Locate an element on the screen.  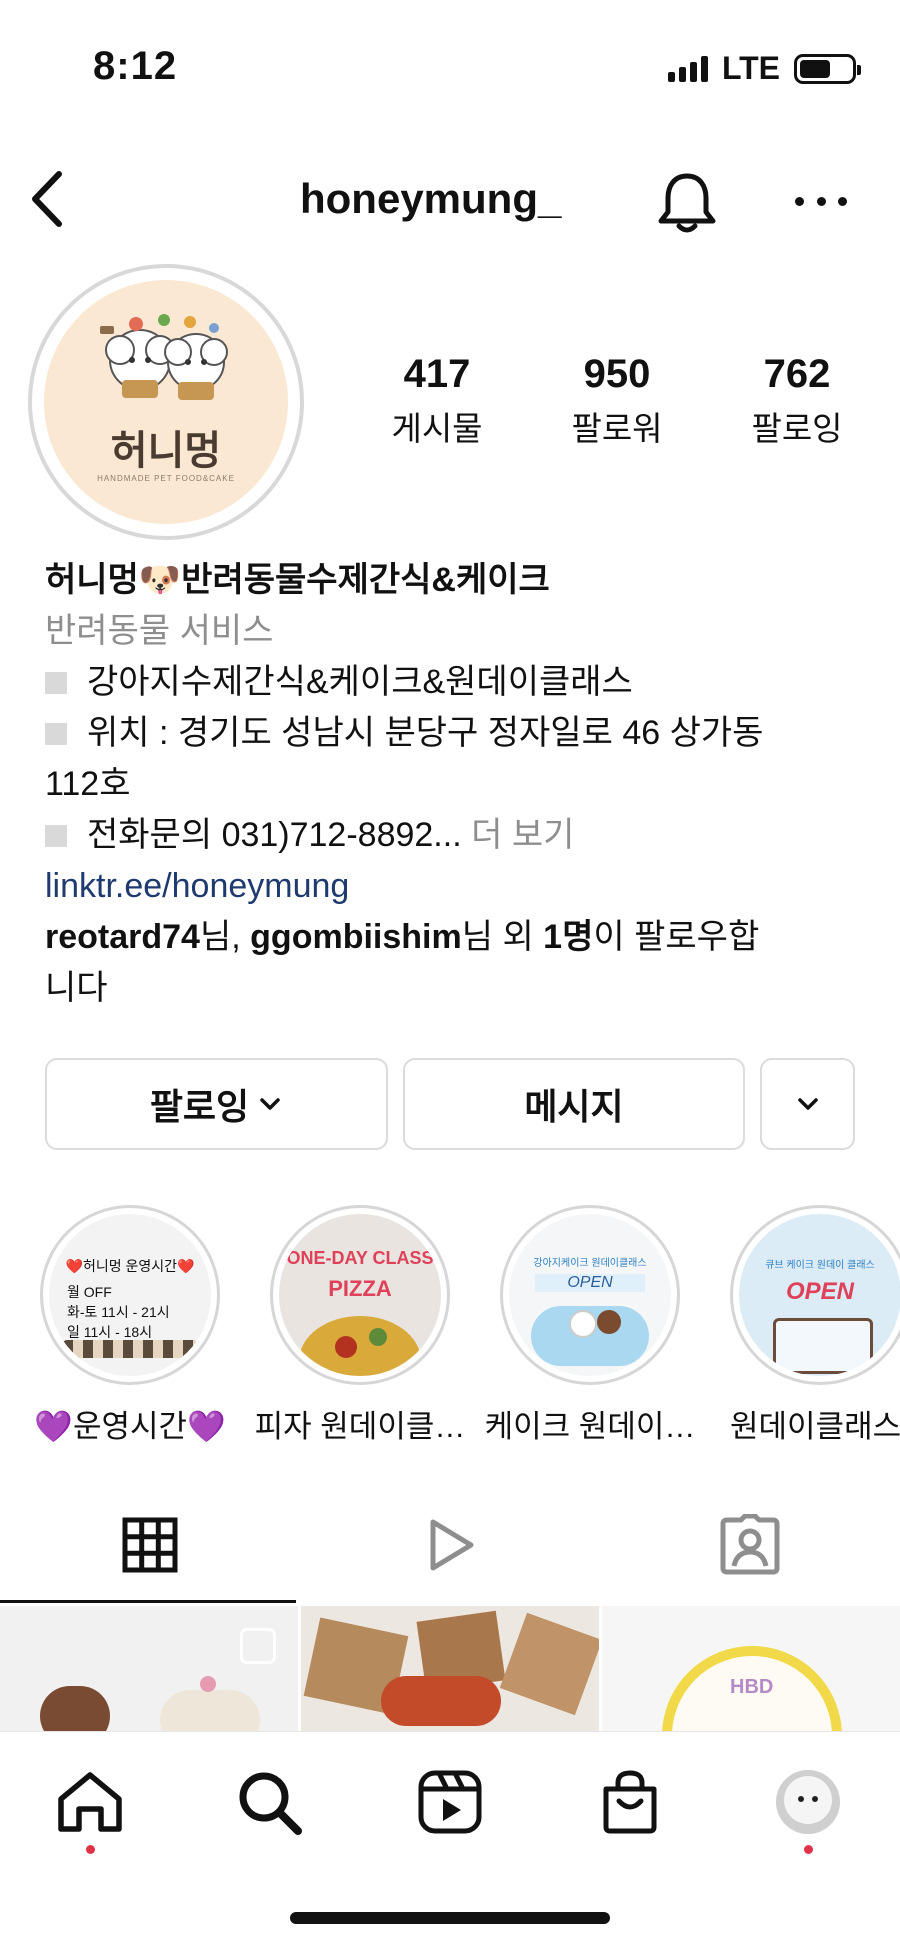
highlight-cover: 강아지케이크 원데이클래스 OPEN is located at coordinates (590, 1295).